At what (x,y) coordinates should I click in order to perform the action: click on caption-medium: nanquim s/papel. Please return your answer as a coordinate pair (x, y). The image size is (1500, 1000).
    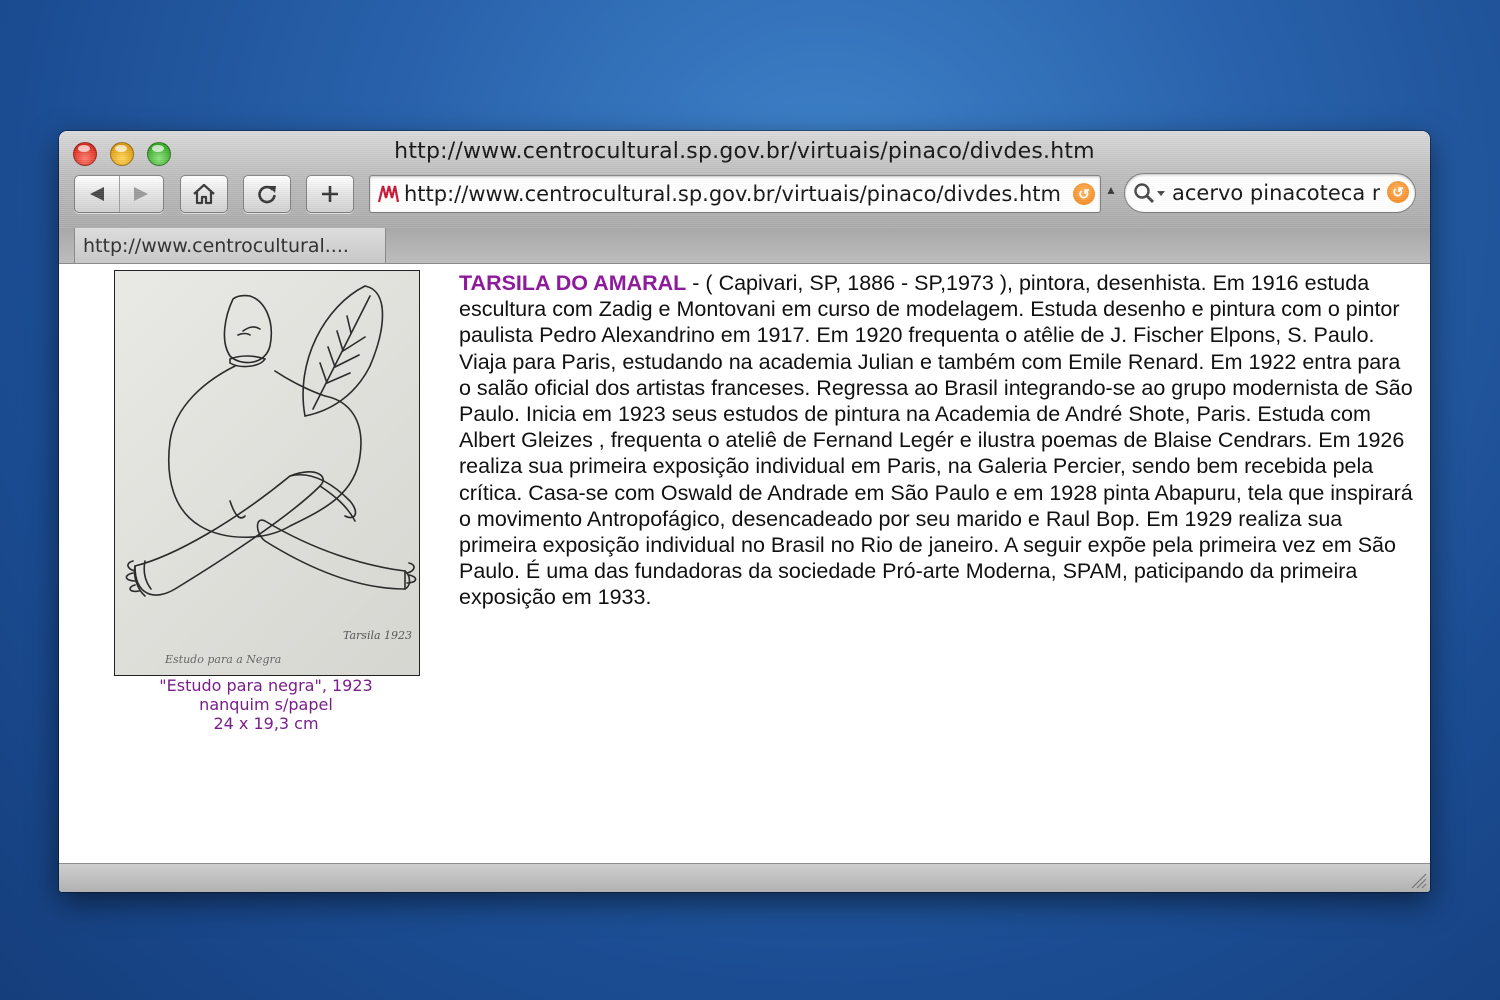
    Looking at the image, I should click on (266, 704).